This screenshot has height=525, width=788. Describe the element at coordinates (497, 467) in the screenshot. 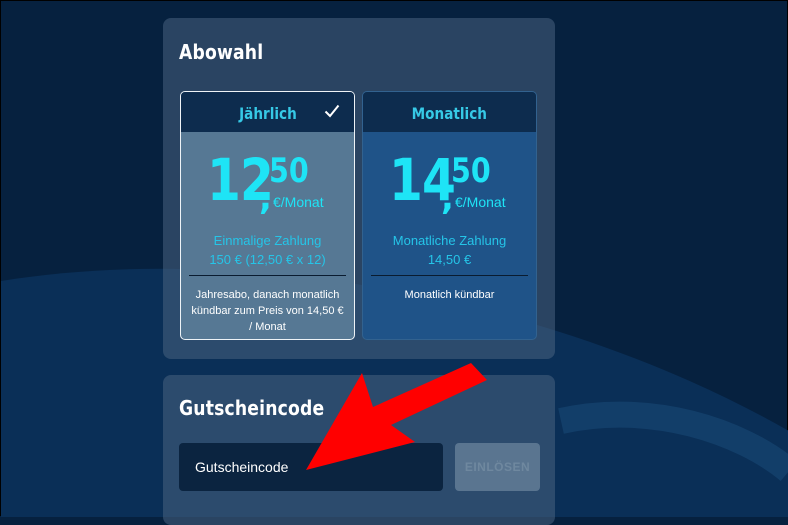

I see `redeem-button: EINLÖSEN` at that location.